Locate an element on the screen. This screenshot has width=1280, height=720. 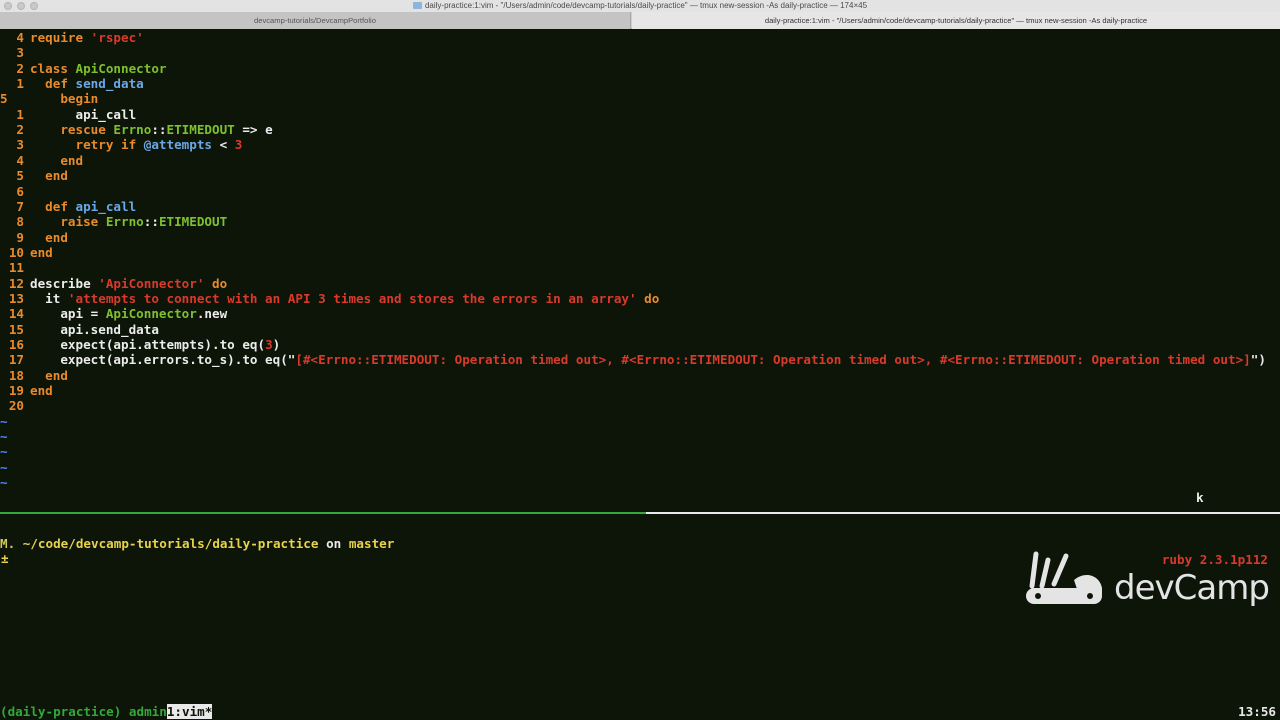
tab-devcamp-portfolio: devcamp-tutorials/DevcampPortfolio is located at coordinates (315, 20).